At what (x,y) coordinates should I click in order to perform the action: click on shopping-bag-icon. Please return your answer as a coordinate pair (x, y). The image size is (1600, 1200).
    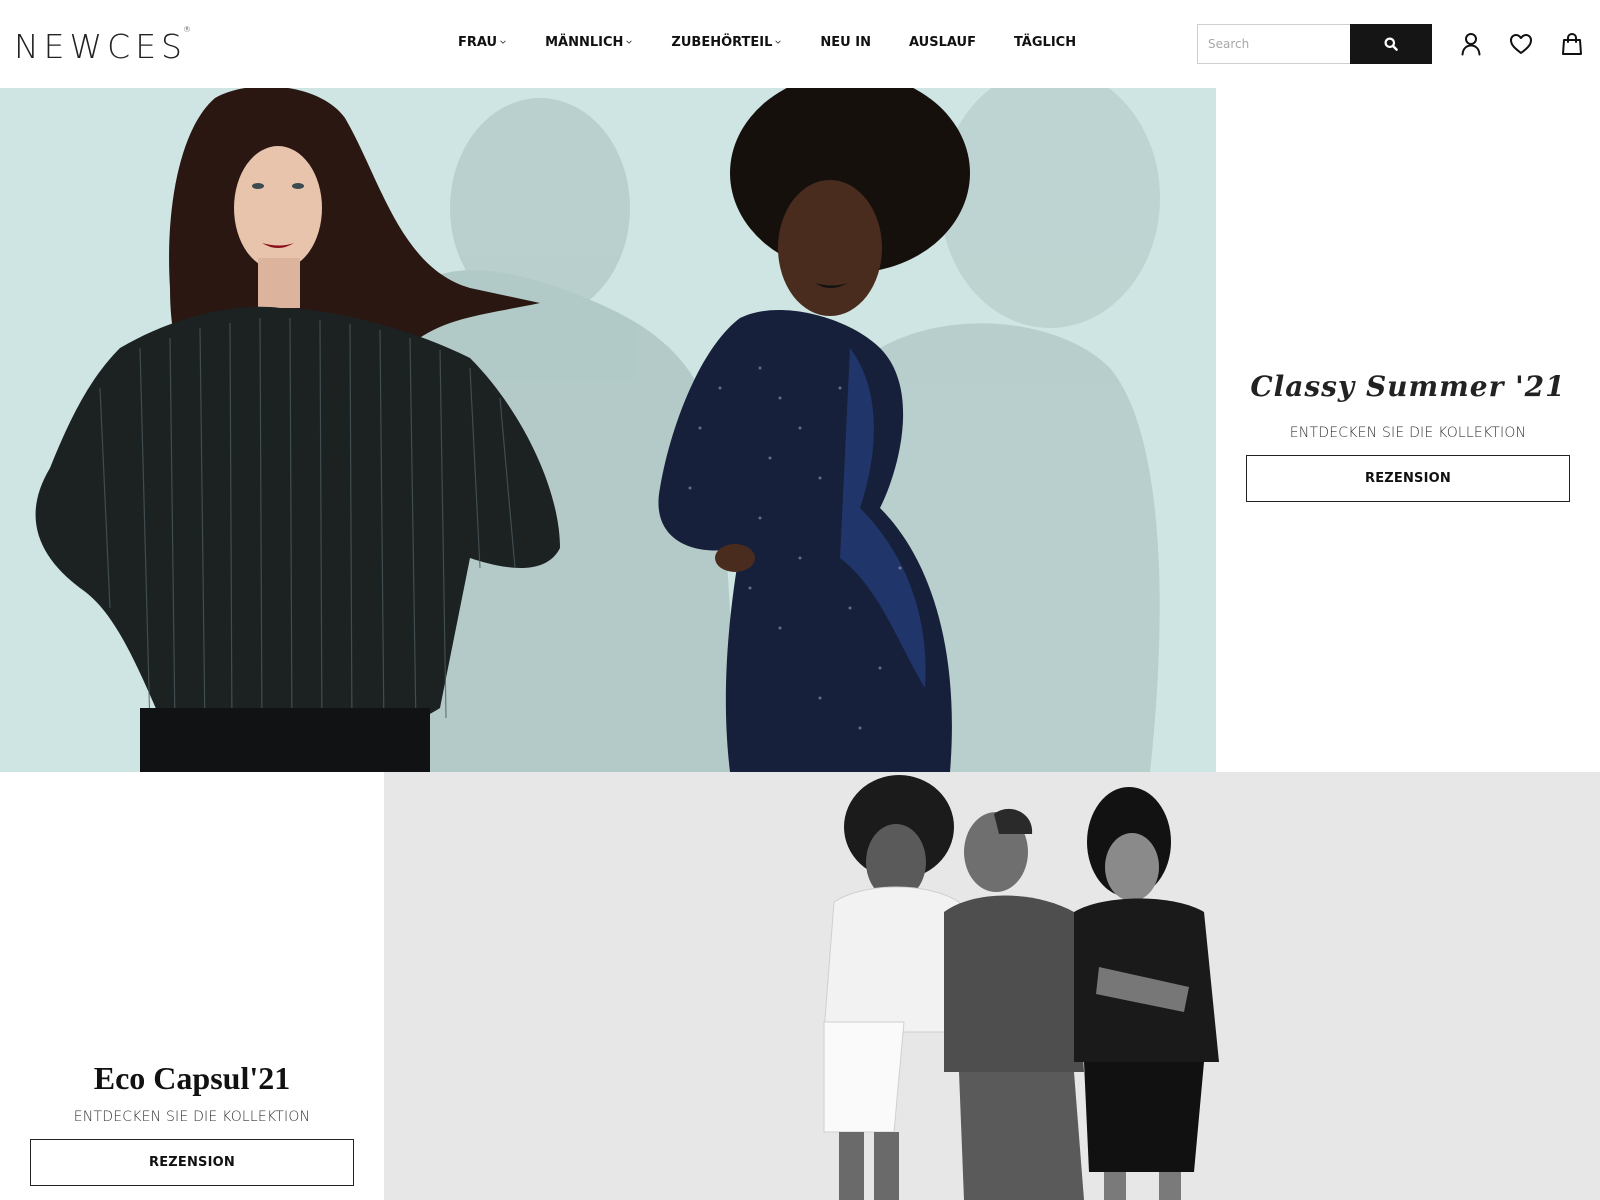
    Looking at the image, I should click on (1572, 43).